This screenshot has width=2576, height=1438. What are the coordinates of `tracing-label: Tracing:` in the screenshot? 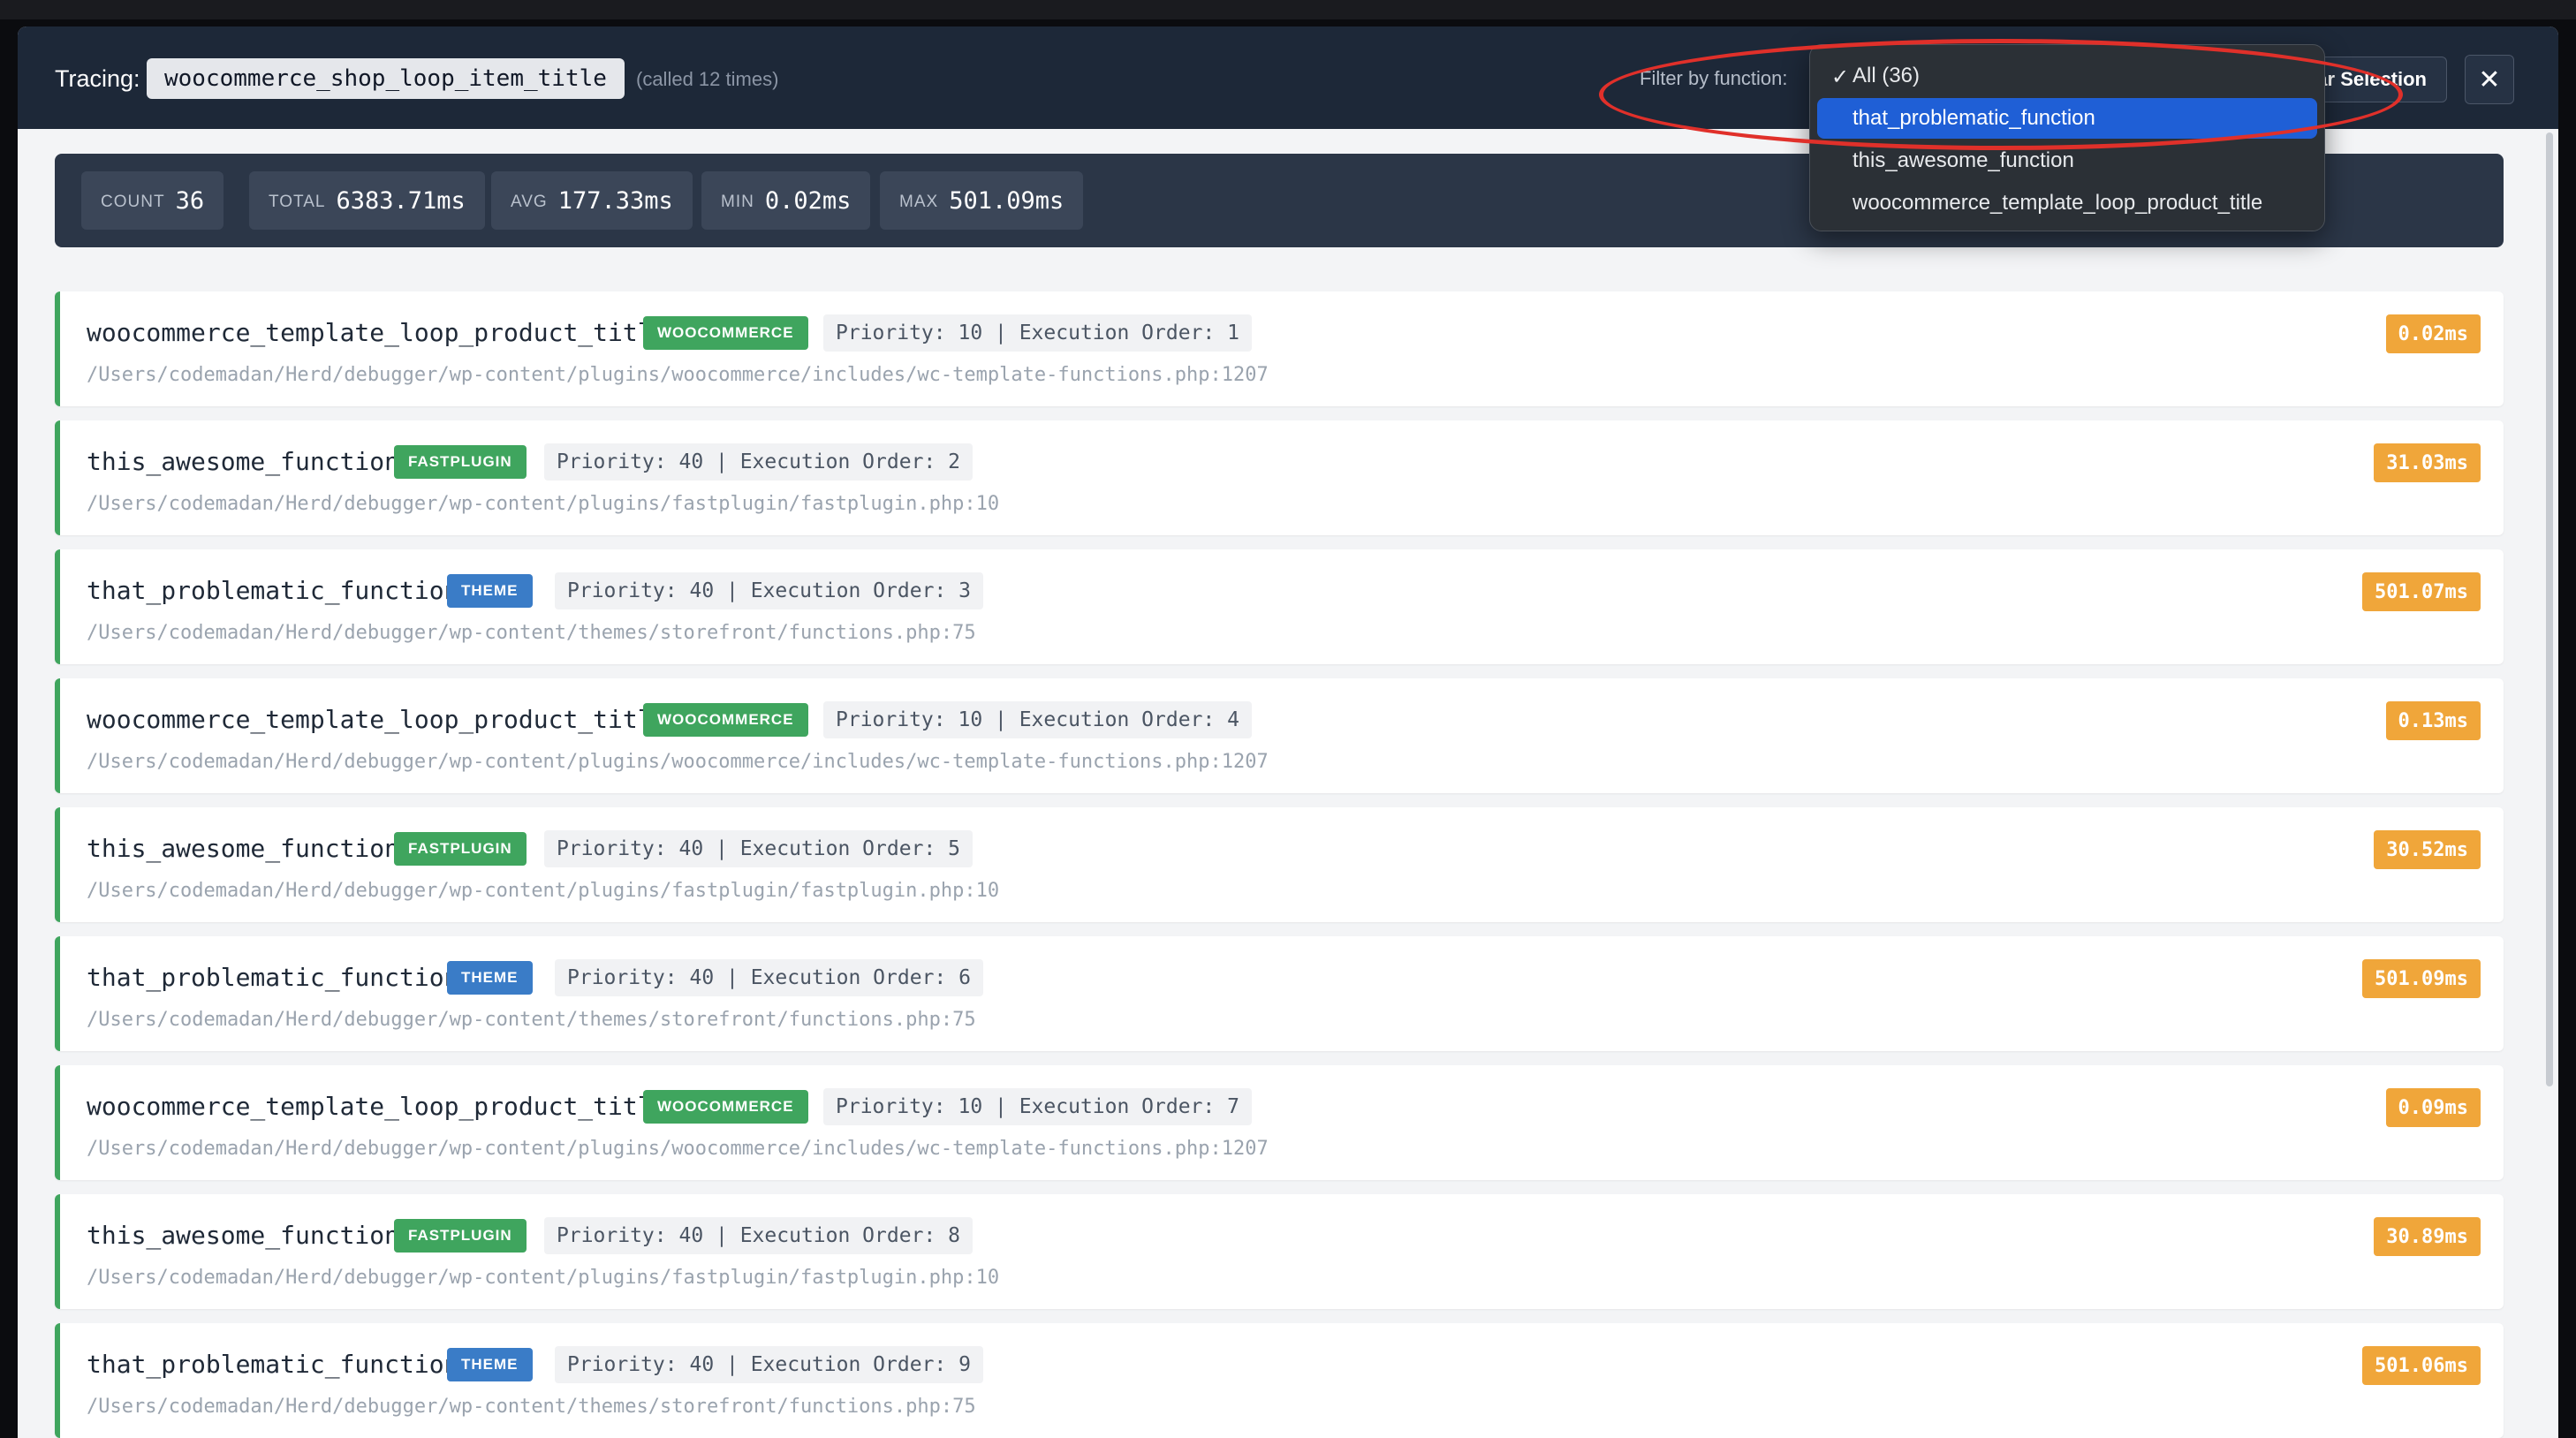 It's located at (98, 78).